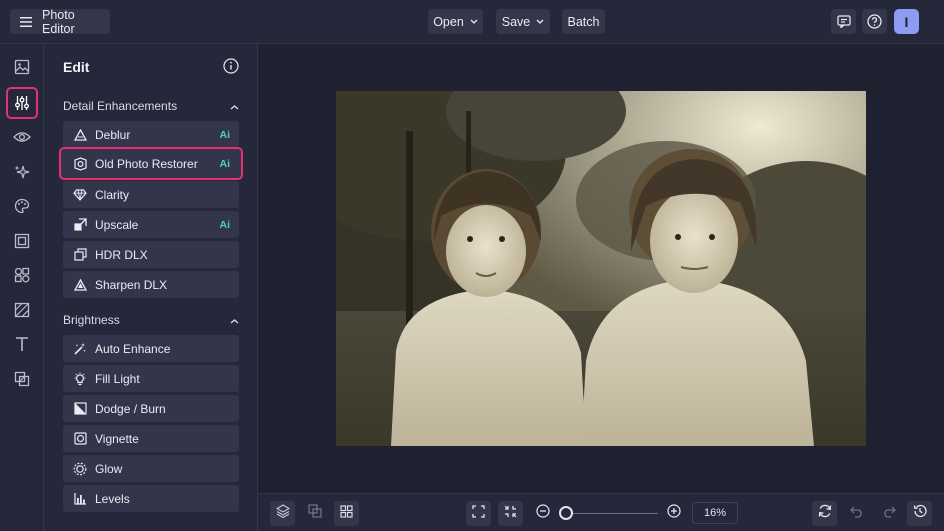 The width and height of the screenshot is (944, 531). What do you see at coordinates (151, 224) in the screenshot?
I see `tool-upscale: Upscale Ai` at bounding box center [151, 224].